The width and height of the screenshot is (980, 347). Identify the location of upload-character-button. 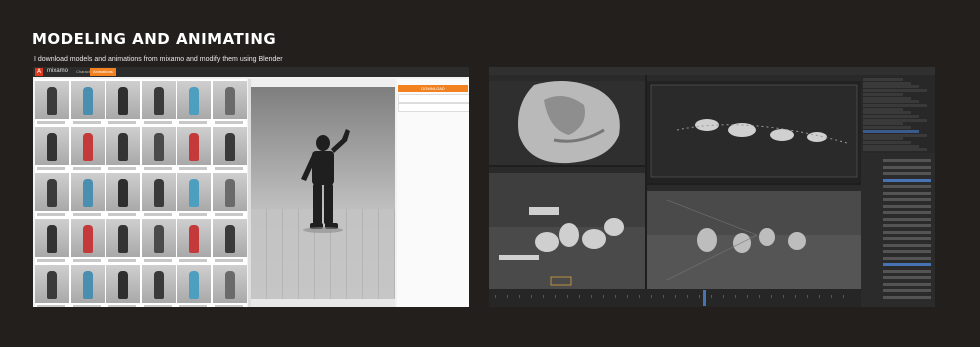
(433, 98).